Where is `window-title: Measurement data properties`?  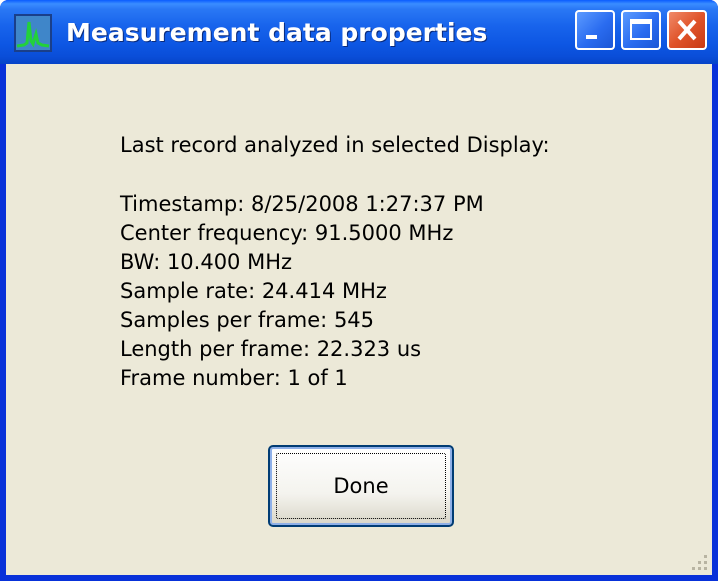
window-title: Measurement data properties is located at coordinates (277, 32).